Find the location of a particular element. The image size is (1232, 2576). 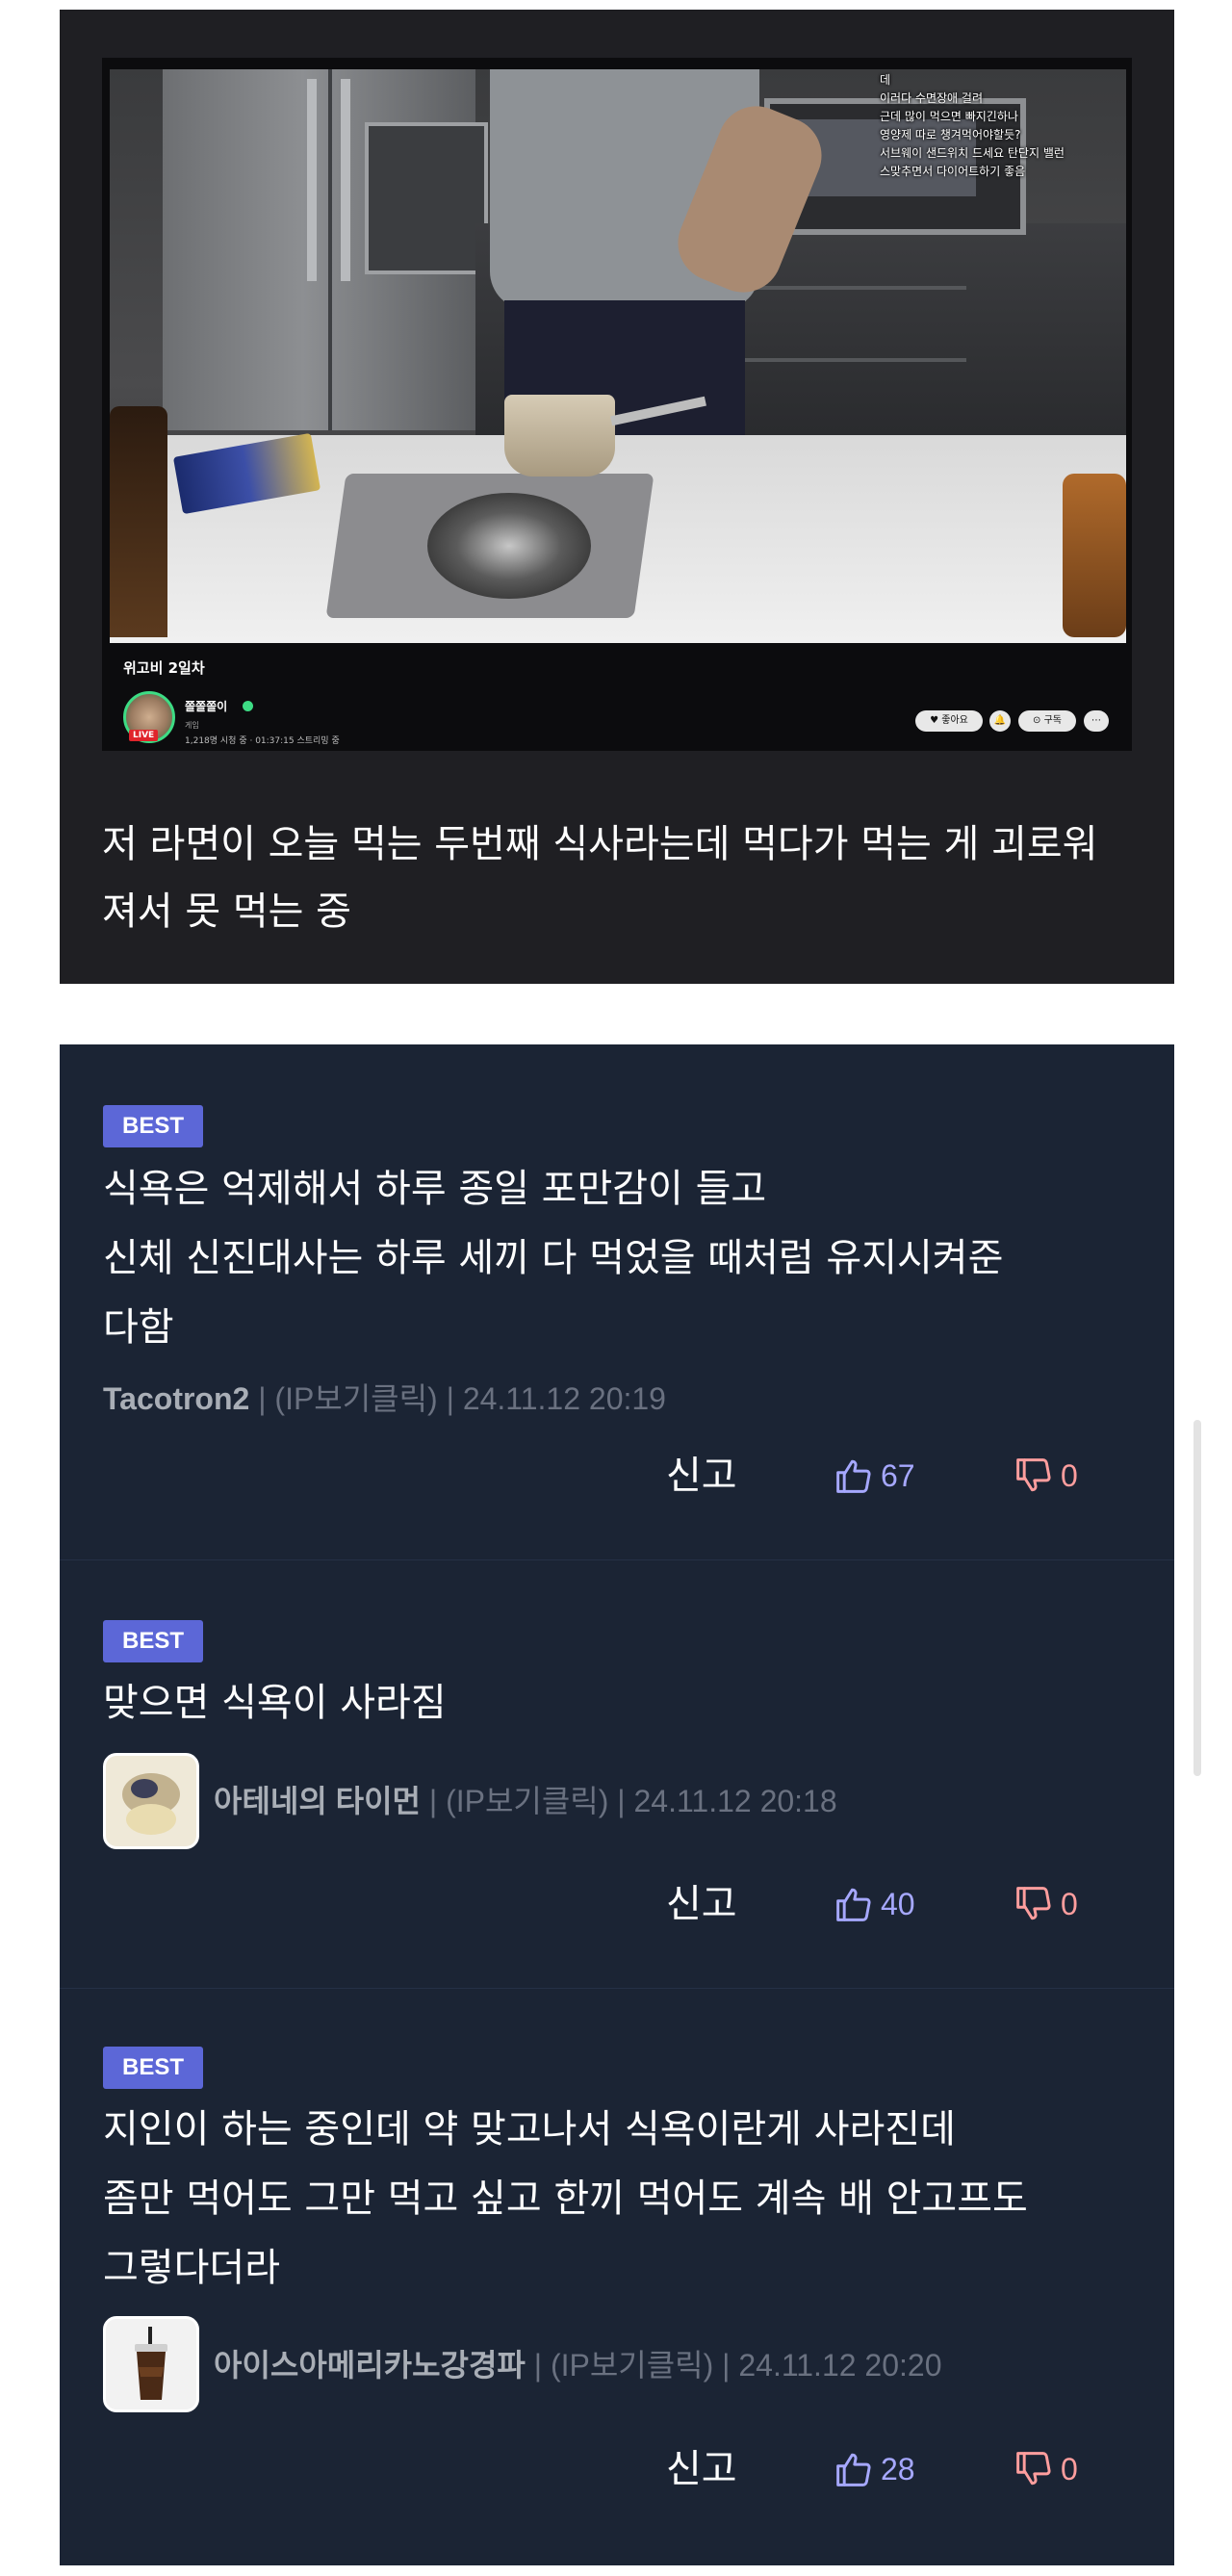

comment-actions: 신고 40 0 is located at coordinates (617, 1904).